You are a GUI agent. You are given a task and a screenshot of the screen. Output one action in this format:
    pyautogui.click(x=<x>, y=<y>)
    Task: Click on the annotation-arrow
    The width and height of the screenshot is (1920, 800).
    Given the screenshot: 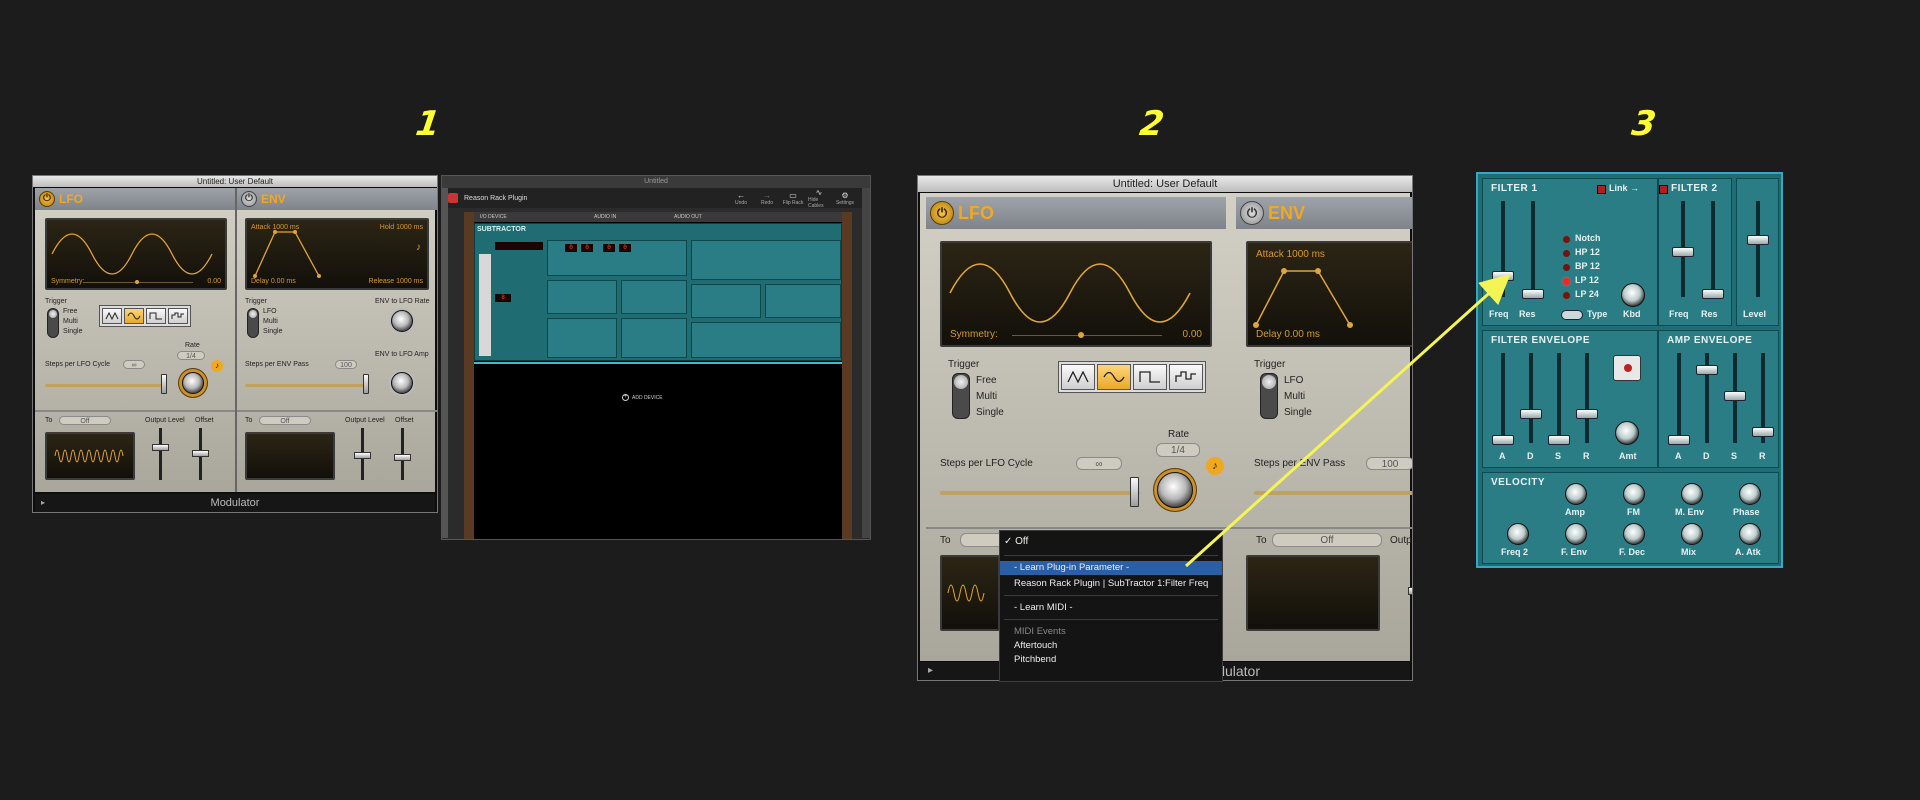 What is the action you would take?
    pyautogui.click(x=1347, y=420)
    